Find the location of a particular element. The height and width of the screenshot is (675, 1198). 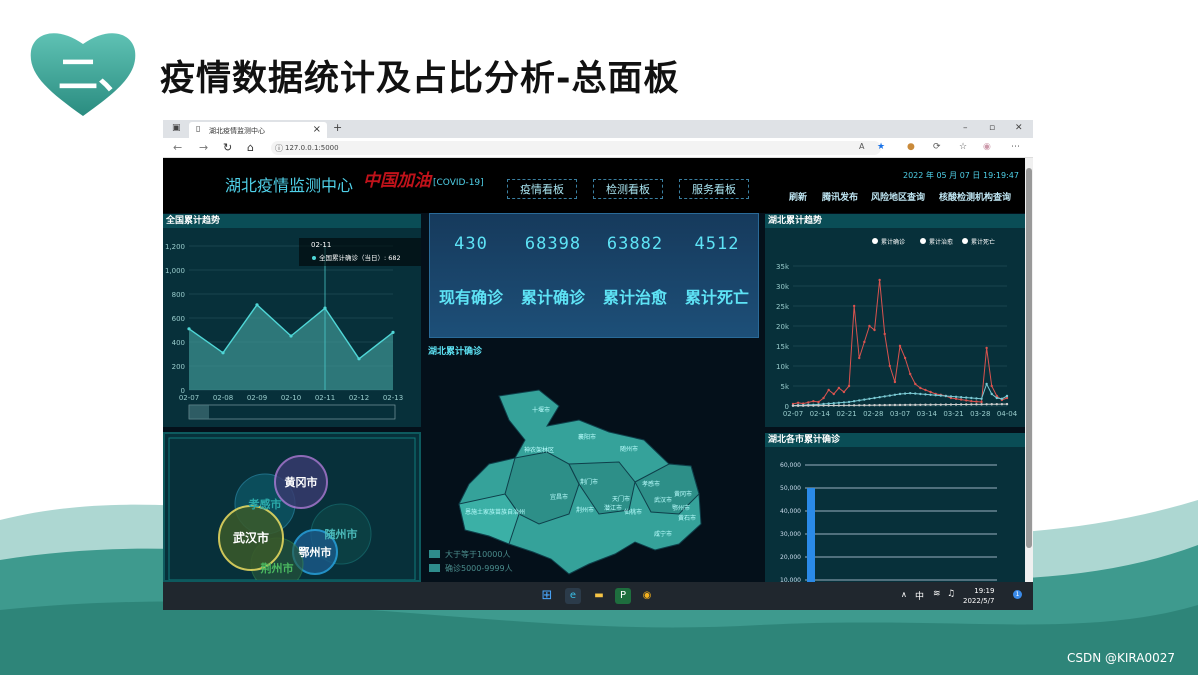

link-test-agencies: 核酸检测机构查询 is located at coordinates (975, 196).